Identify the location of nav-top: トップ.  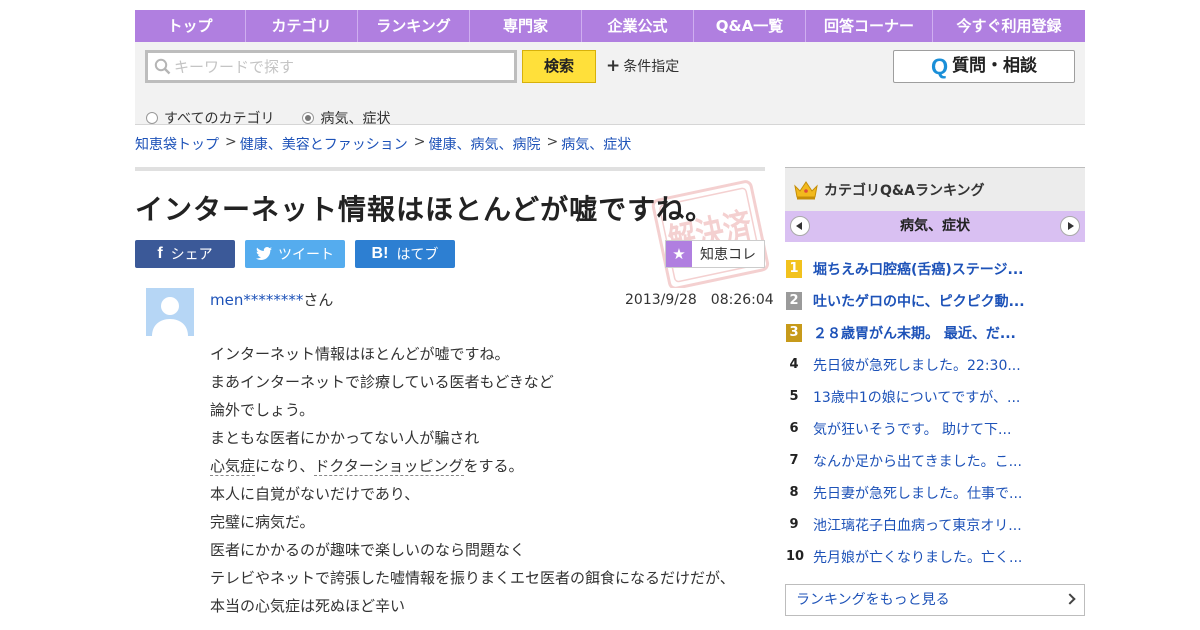
(190, 26).